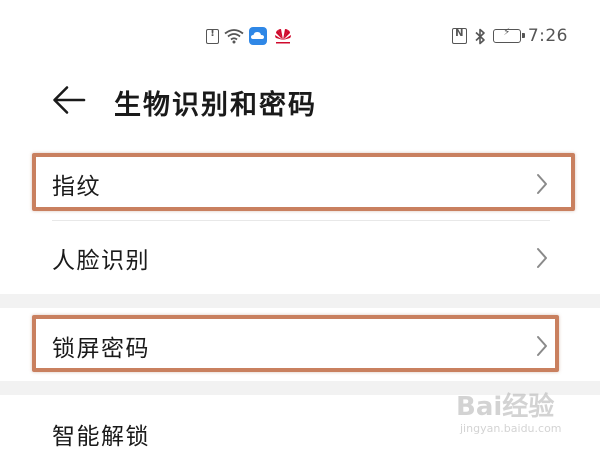 The image size is (600, 470). What do you see at coordinates (300, 35) in the screenshot?
I see `status-bar: 7:26` at bounding box center [300, 35].